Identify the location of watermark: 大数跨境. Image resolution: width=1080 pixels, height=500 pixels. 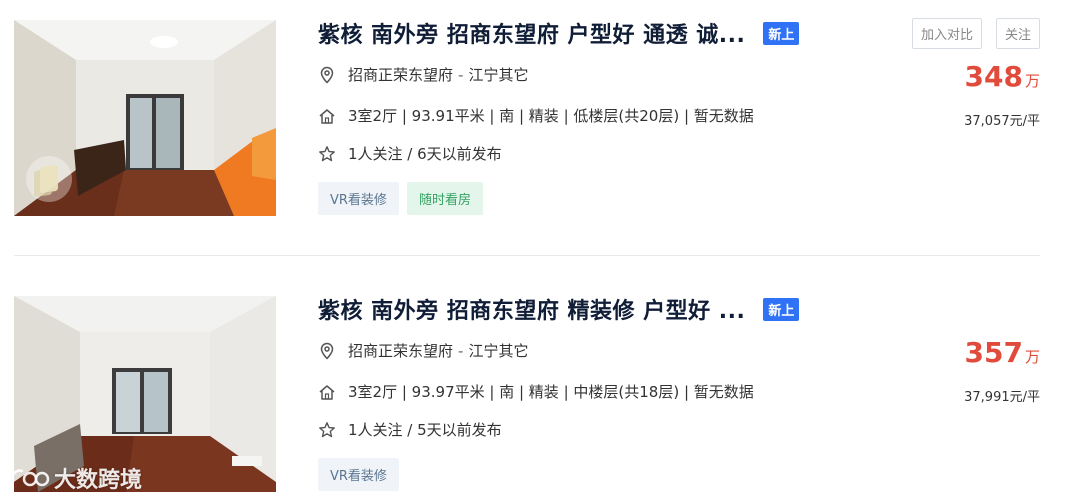
(74, 478).